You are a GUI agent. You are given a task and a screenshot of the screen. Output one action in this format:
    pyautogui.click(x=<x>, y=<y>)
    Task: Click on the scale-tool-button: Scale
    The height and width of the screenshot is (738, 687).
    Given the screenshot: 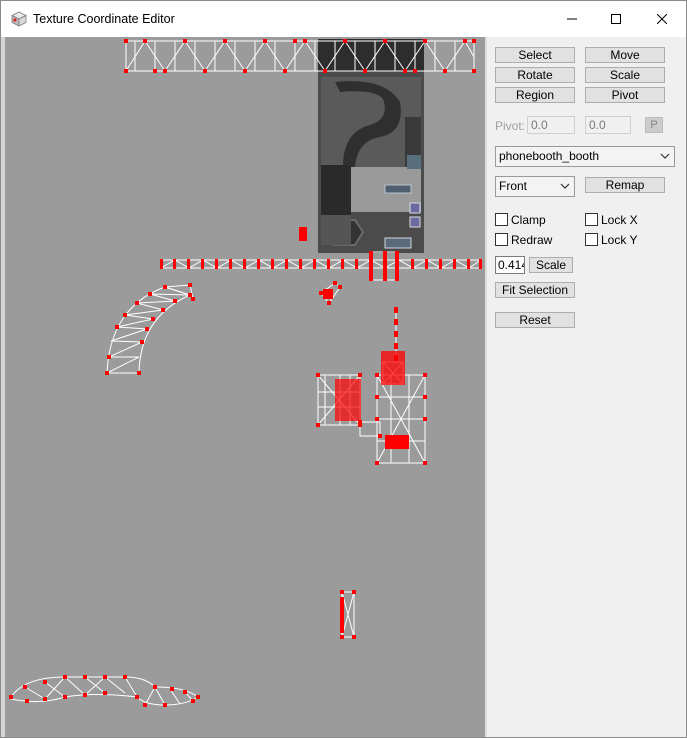 What is the action you would take?
    pyautogui.click(x=625, y=75)
    